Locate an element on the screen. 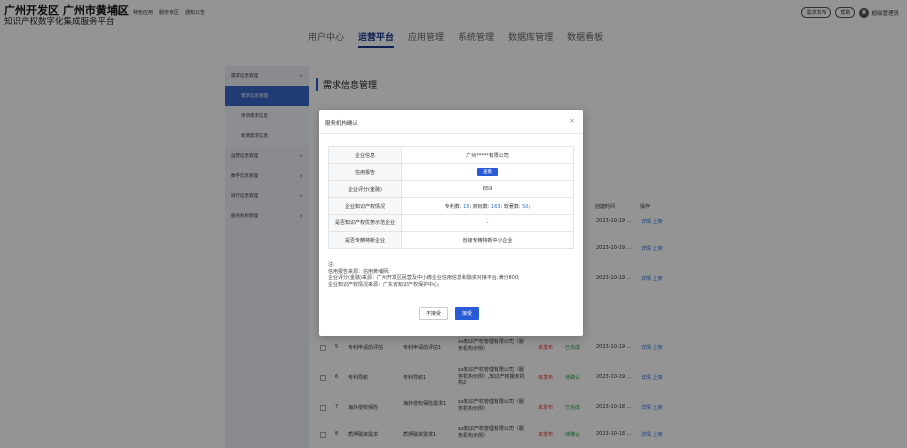  info-key: 是否知识产权优势示范企业 is located at coordinates (365, 223).